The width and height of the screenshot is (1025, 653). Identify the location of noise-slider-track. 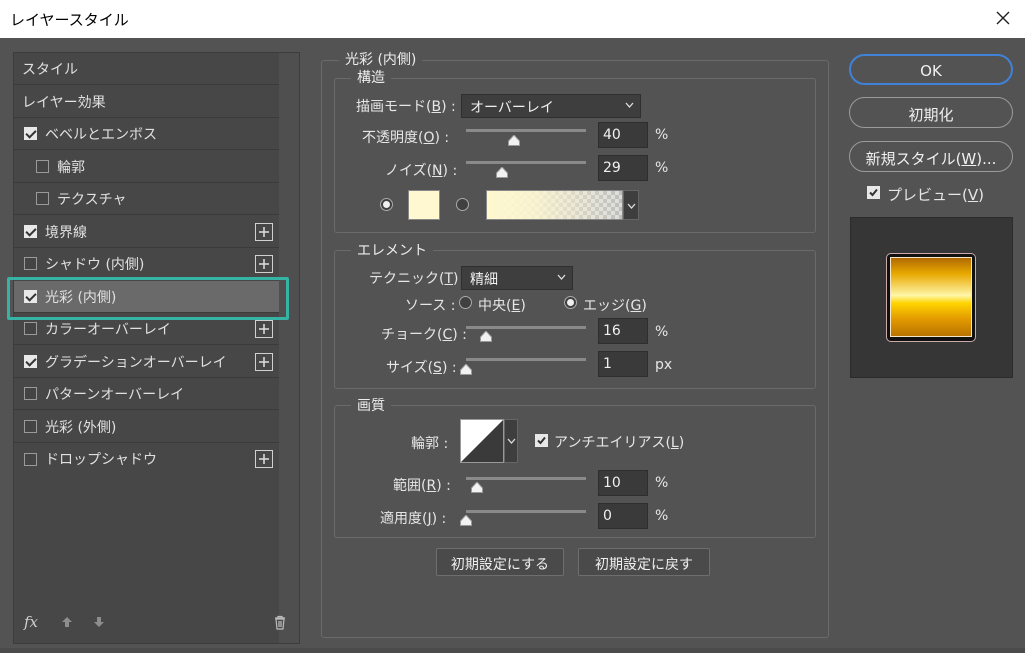
(526, 162).